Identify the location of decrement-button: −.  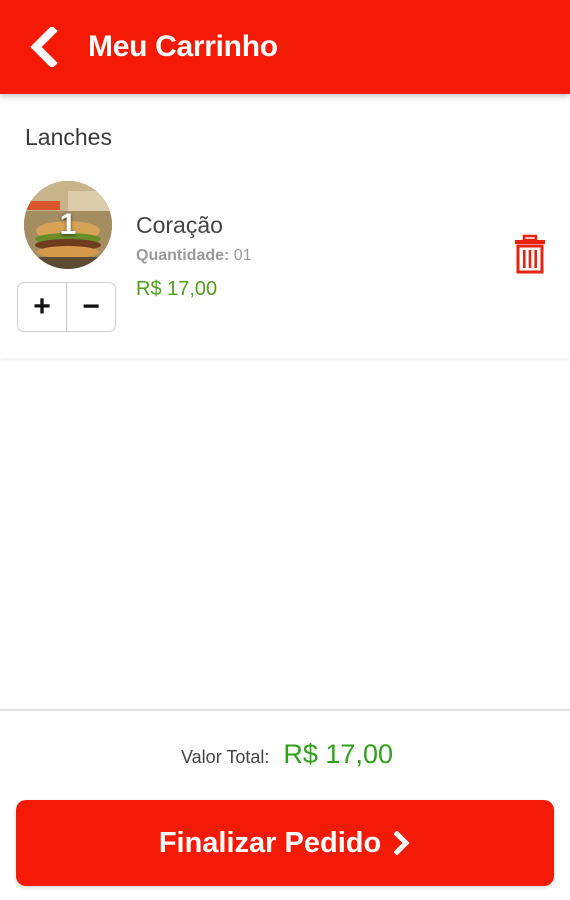
(90, 307).